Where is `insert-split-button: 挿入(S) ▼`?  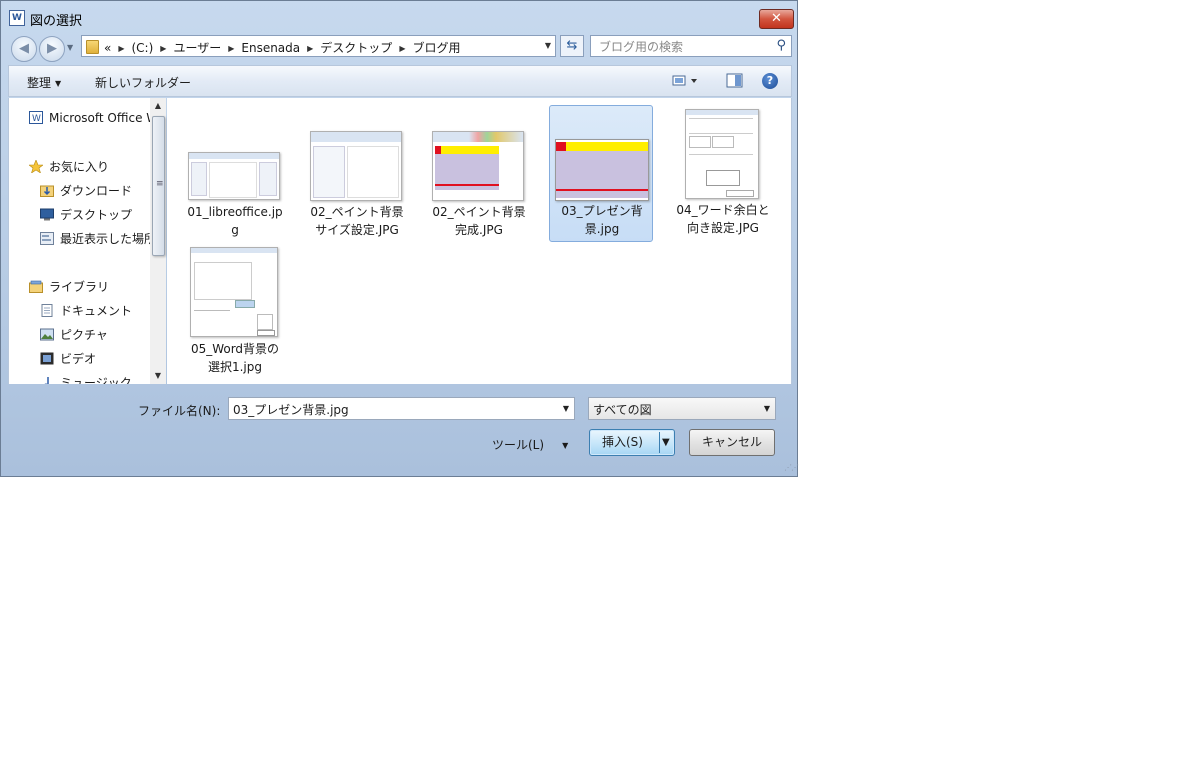
insert-split-button: 挿入(S) ▼ is located at coordinates (632, 442).